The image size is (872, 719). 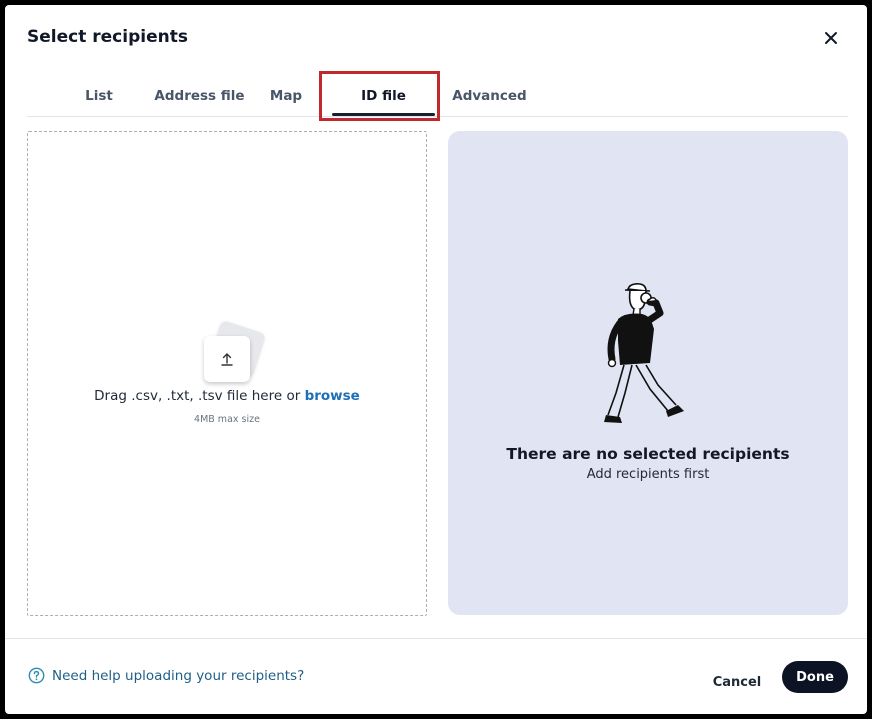 What do you see at coordinates (648, 474) in the screenshot?
I see `empty-state-subtitle: Add recipients first` at bounding box center [648, 474].